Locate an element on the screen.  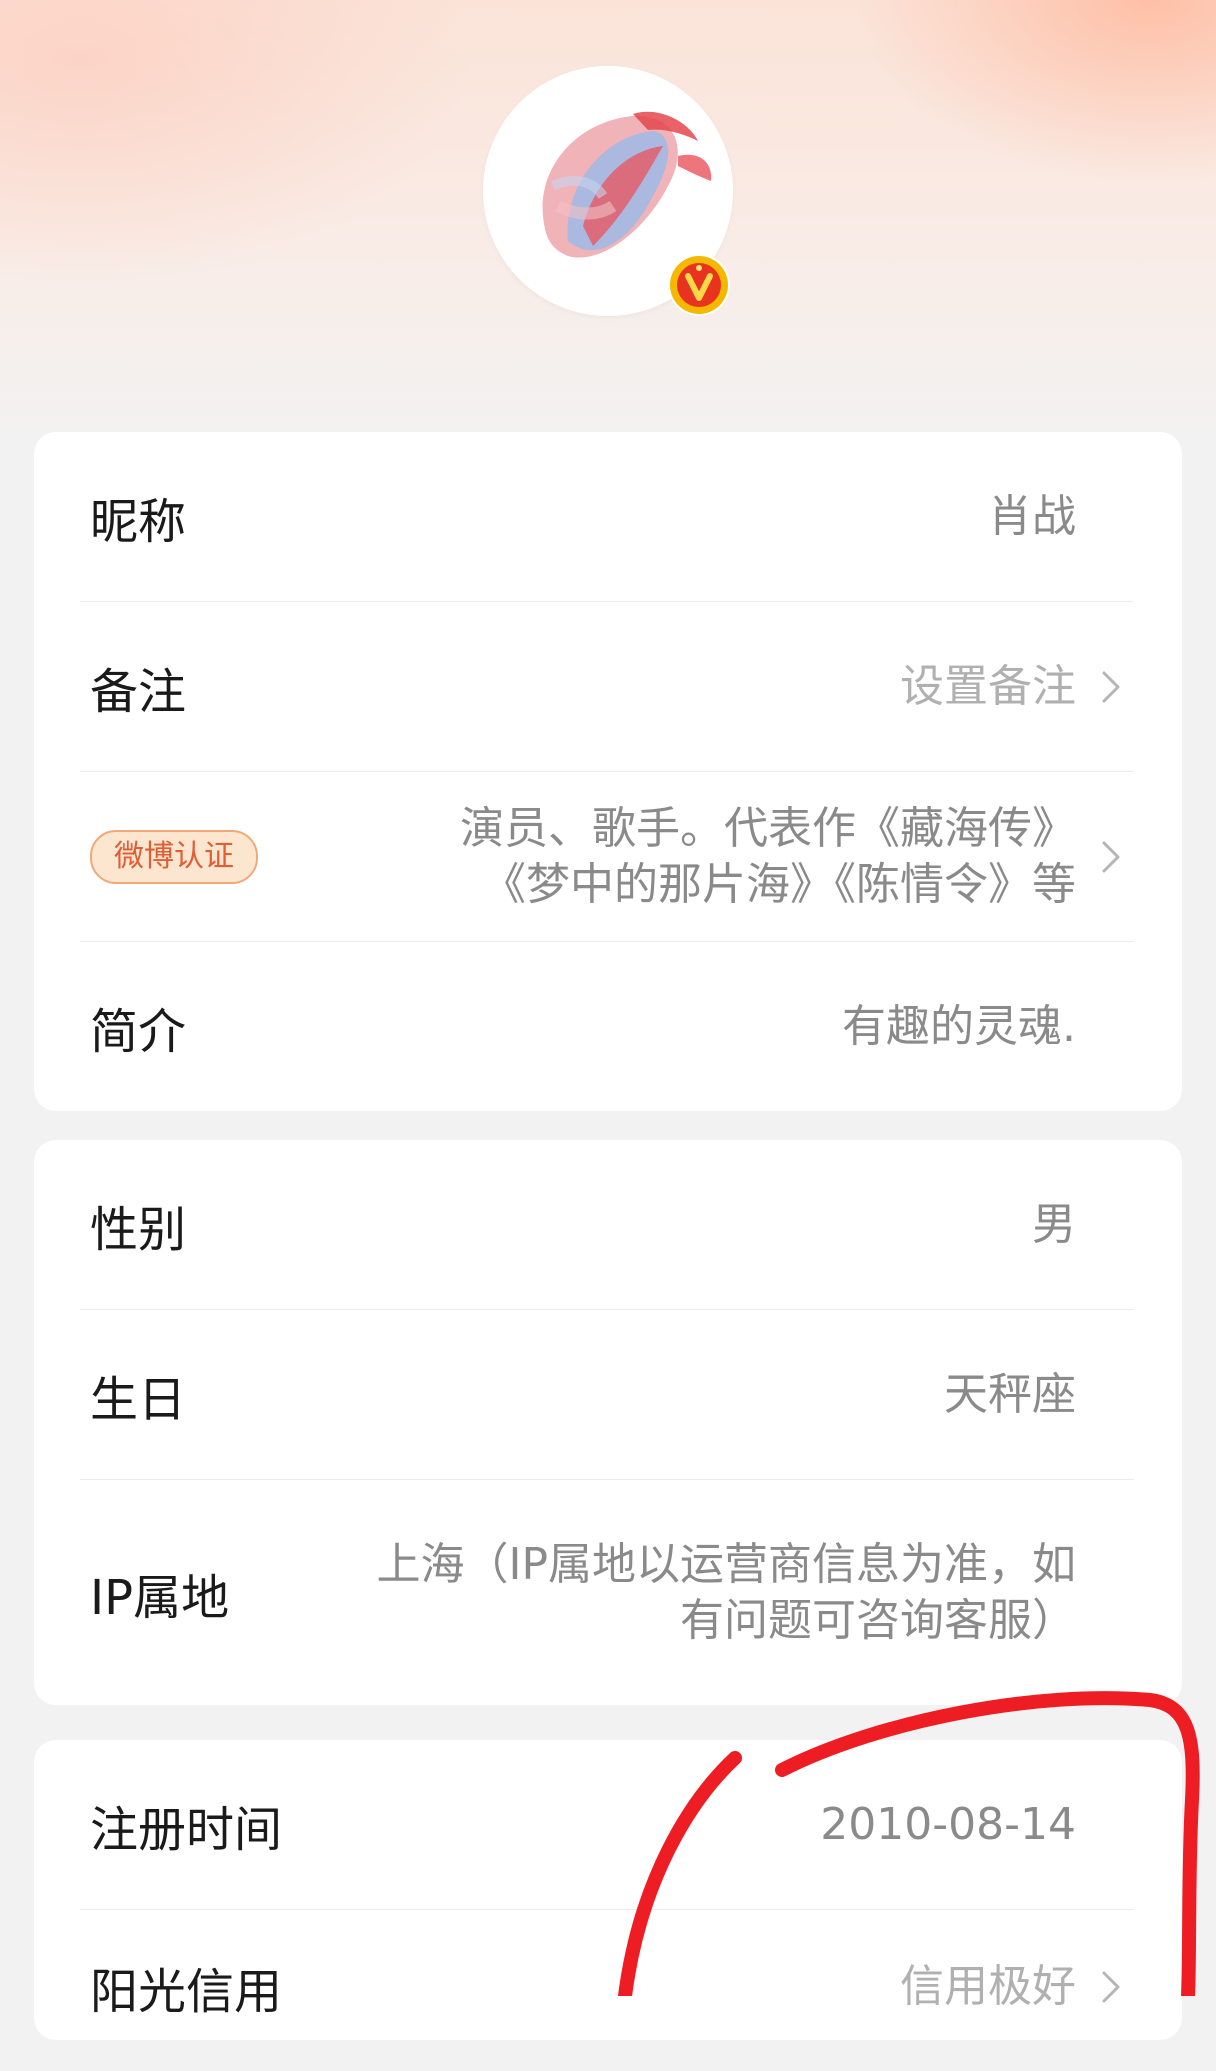
birthday-label: 生日 is located at coordinates (138, 1399).